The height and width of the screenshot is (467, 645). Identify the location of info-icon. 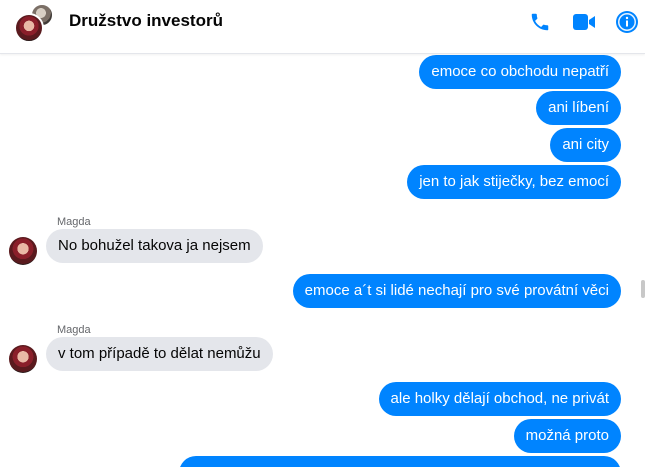
(627, 22).